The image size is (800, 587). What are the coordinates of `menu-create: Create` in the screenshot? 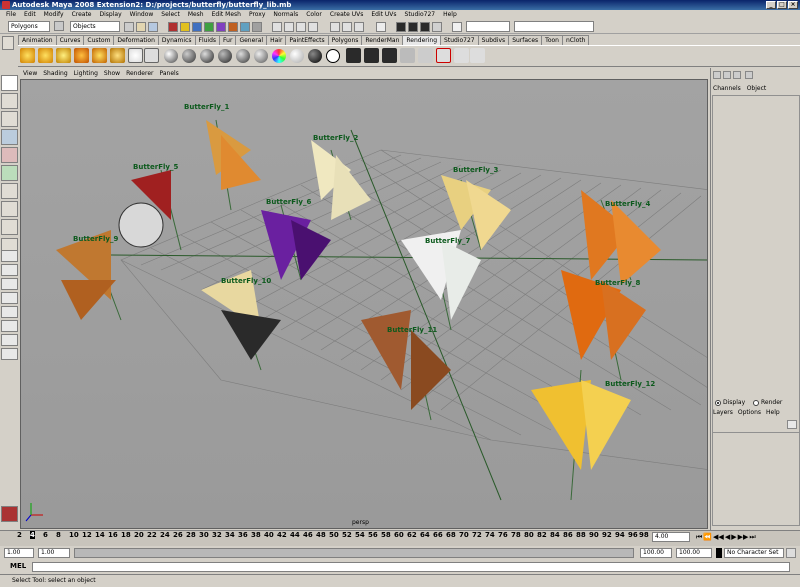 It's located at (82, 15).